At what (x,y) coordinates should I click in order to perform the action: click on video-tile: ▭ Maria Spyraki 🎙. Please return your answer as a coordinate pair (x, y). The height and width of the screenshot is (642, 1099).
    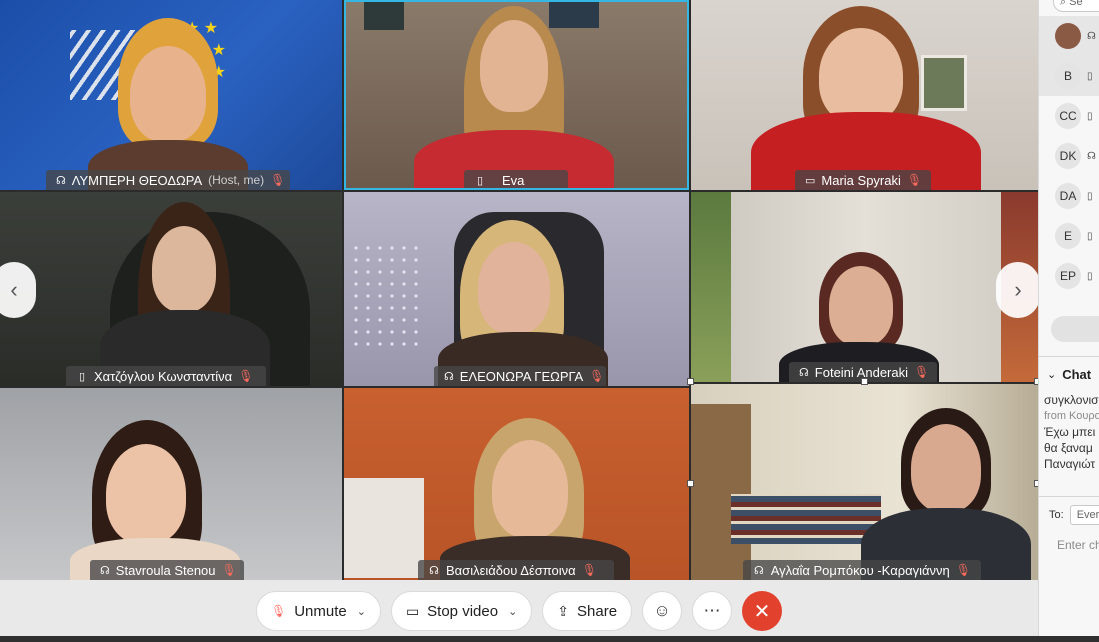
    Looking at the image, I should click on (864, 95).